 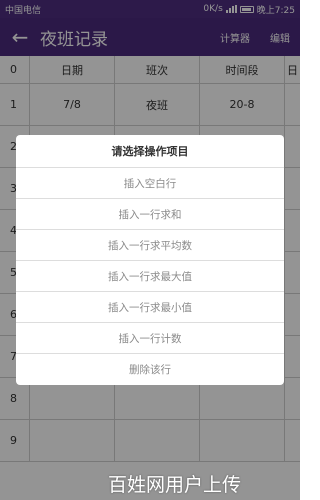 What do you see at coordinates (150, 245) in the screenshot?
I see `insert-average-row-option: 插入一行求平均数` at bounding box center [150, 245].